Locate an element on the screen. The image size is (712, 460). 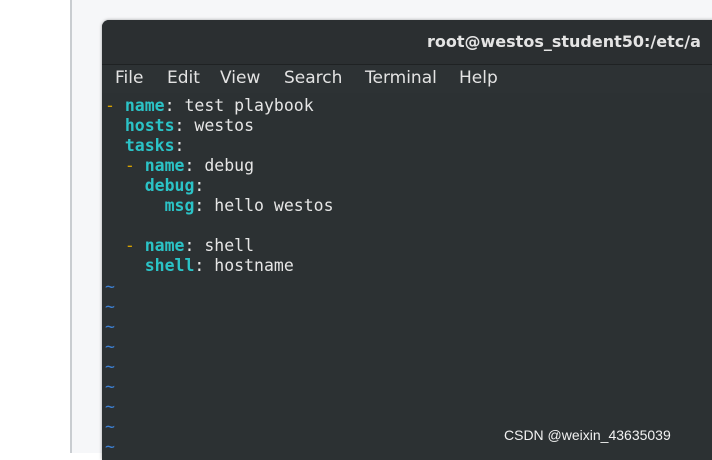
yaml-key: debug is located at coordinates (169, 185).